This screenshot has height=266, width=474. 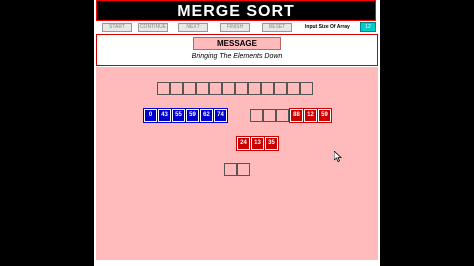 I want to click on left-array-cell: 43, so click(x=164, y=115).